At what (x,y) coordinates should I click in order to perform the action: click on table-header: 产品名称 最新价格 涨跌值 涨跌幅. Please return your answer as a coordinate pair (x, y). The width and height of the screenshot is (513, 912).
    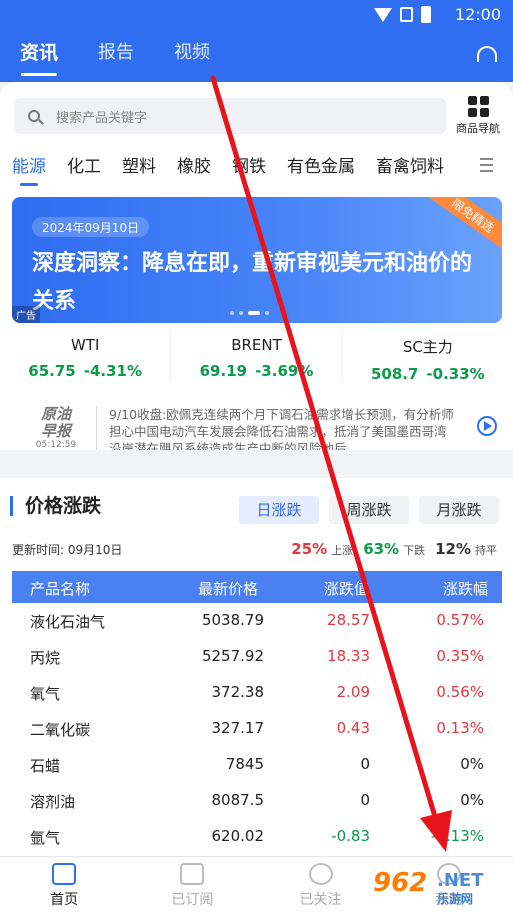
    Looking at the image, I should click on (257, 587).